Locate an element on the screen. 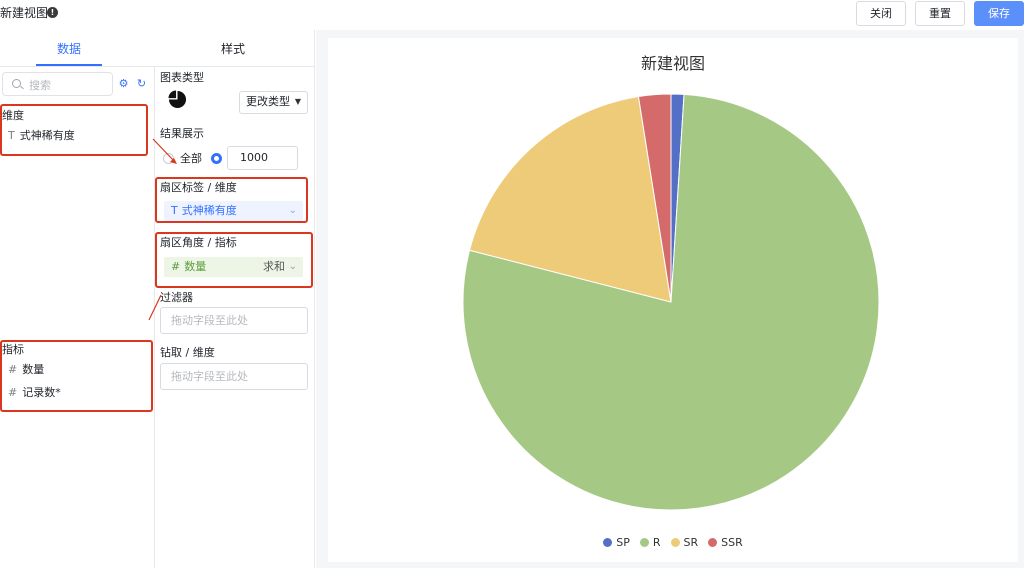  measure-field: # 记录数* is located at coordinates (77, 393).